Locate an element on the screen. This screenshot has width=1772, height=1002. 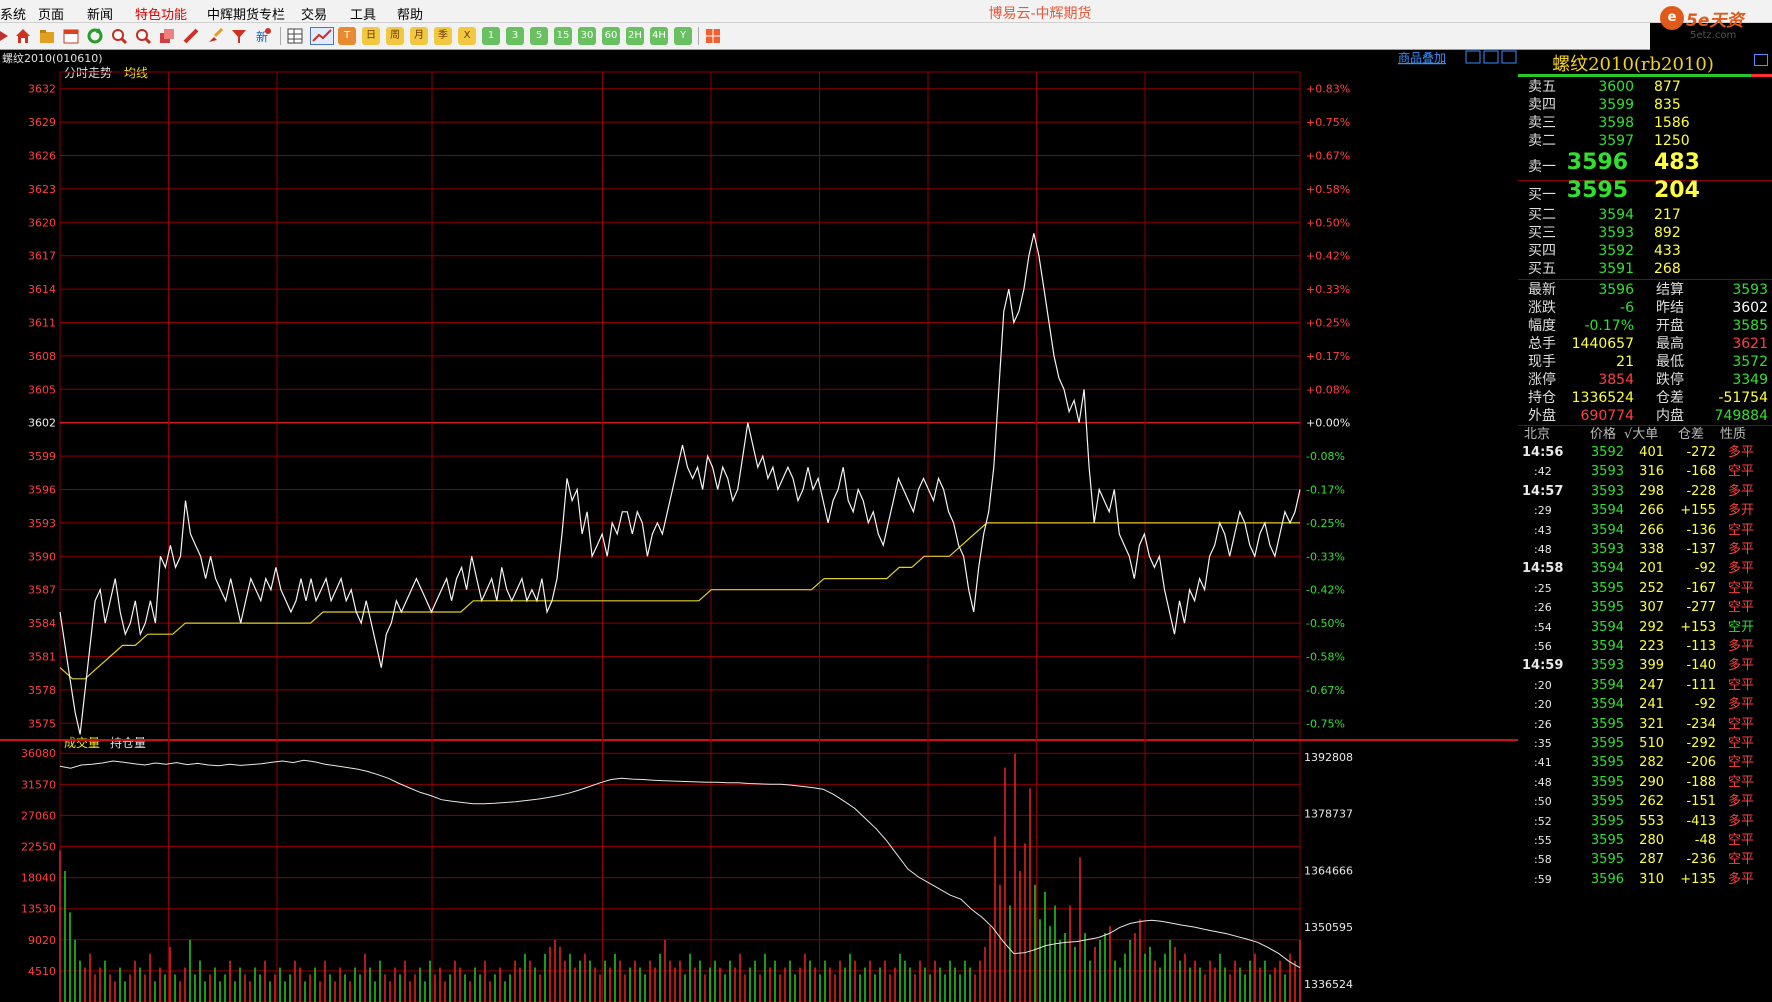
pencil-icon is located at coordinates (191, 36).